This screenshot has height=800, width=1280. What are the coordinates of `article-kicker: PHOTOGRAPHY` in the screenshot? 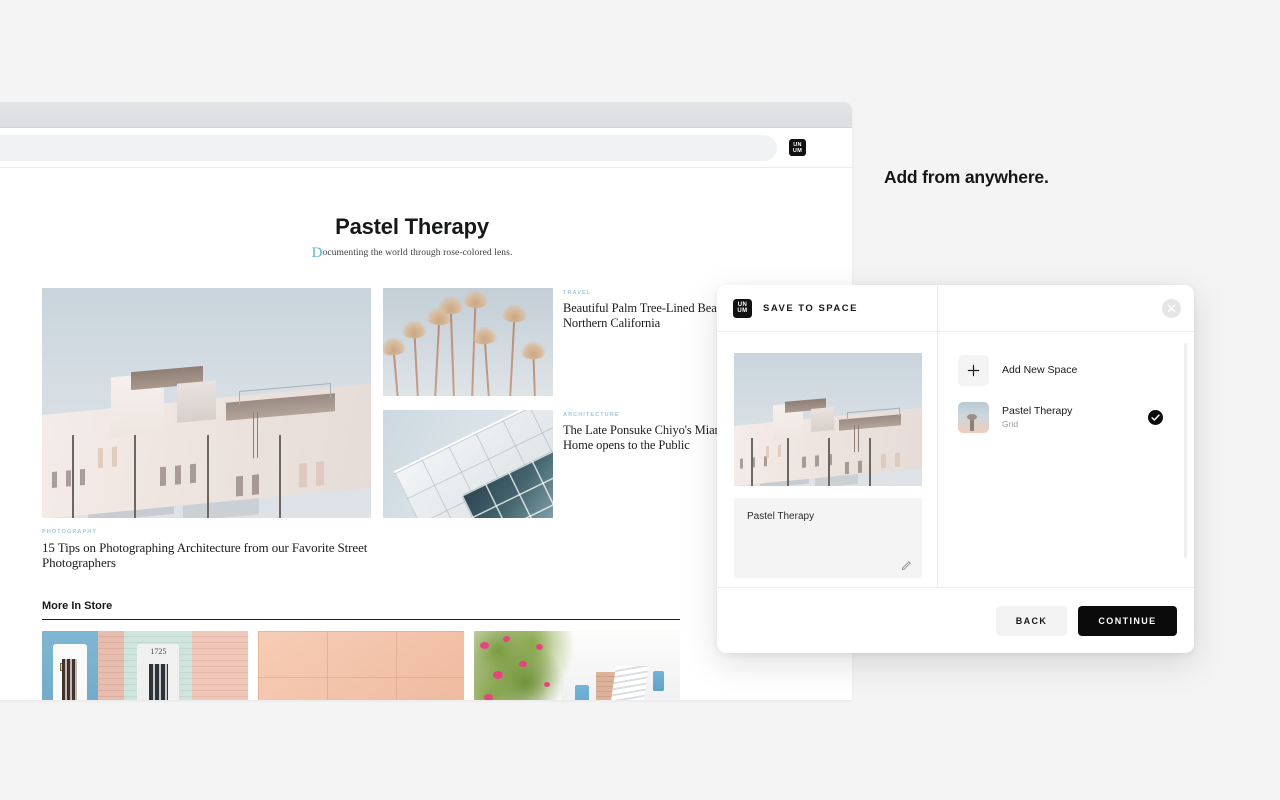 It's located at (70, 532).